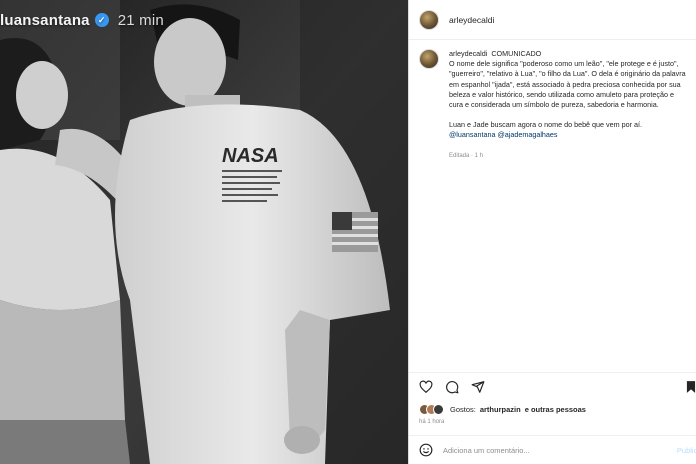 The image size is (696, 464). What do you see at coordinates (101, 20) in the screenshot?
I see `verified-badge-icon: ✓` at bounding box center [101, 20].